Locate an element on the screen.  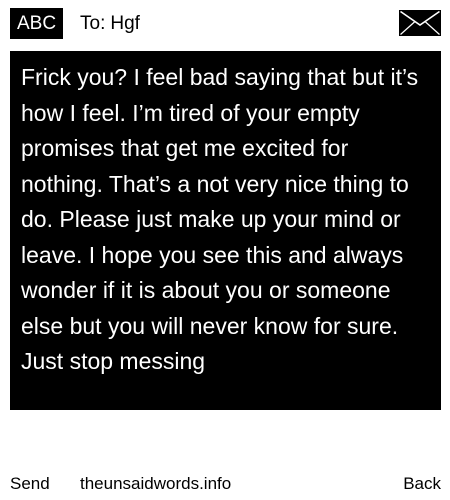
envelope-icon-svg is located at coordinates (420, 23).